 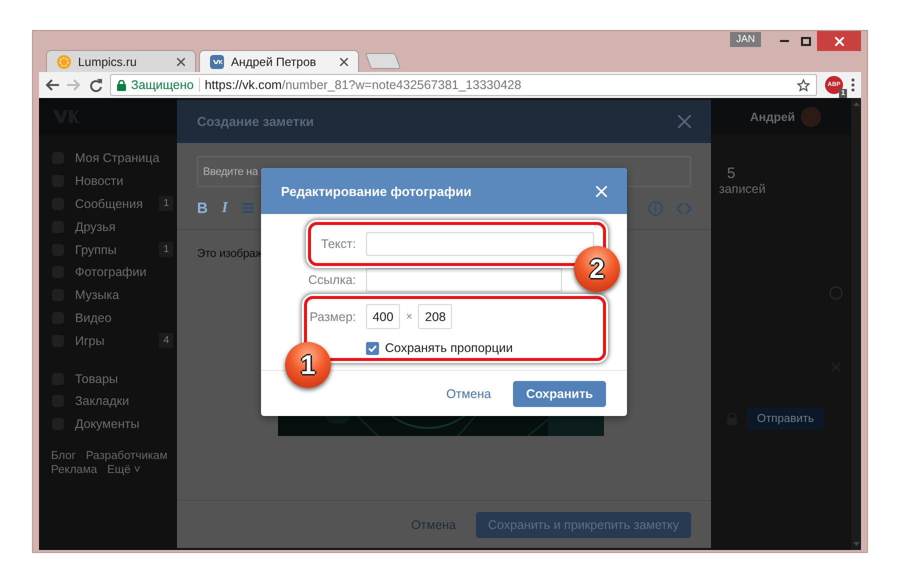 What do you see at coordinates (255, 121) in the screenshot?
I see `modal-title: Создание заметки` at bounding box center [255, 121].